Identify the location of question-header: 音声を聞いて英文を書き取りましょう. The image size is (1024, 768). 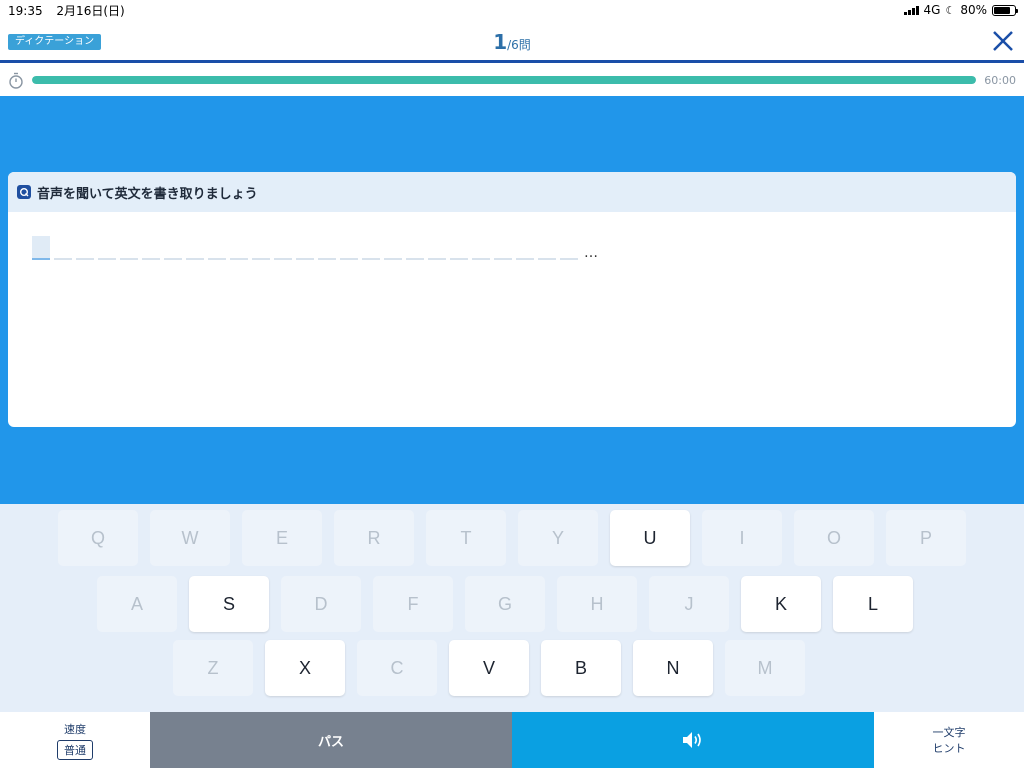
(512, 192).